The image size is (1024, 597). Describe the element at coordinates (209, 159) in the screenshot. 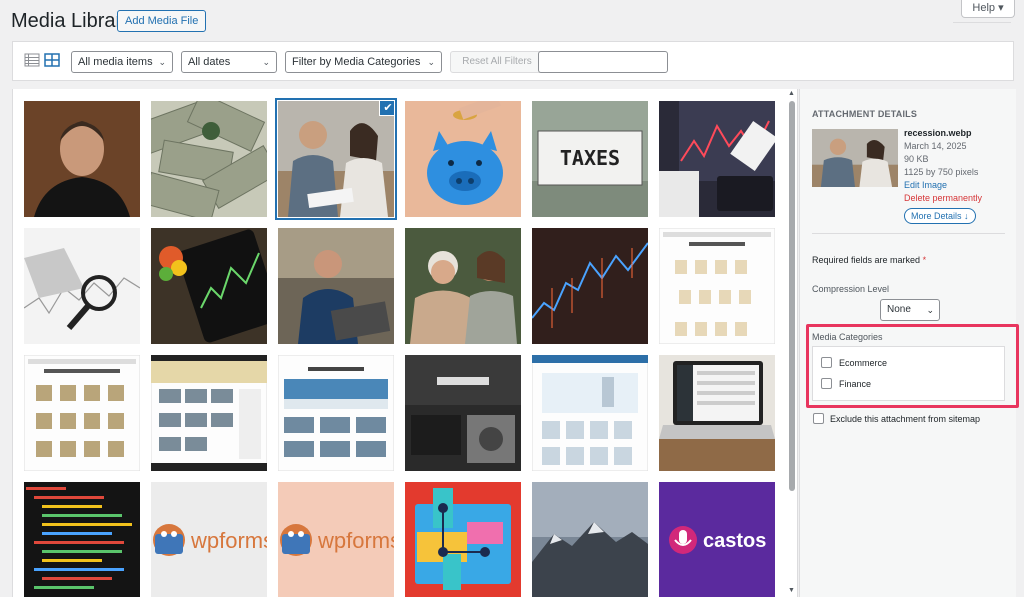

I see `media-item-dollar-bills` at that location.